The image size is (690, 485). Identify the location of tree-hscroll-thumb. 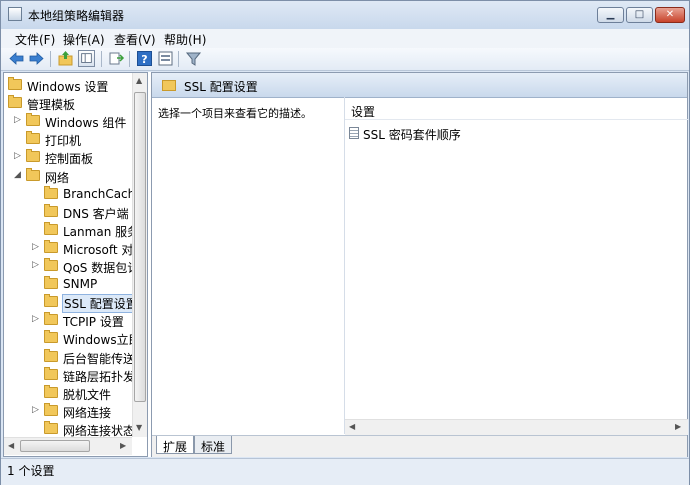
(55, 446).